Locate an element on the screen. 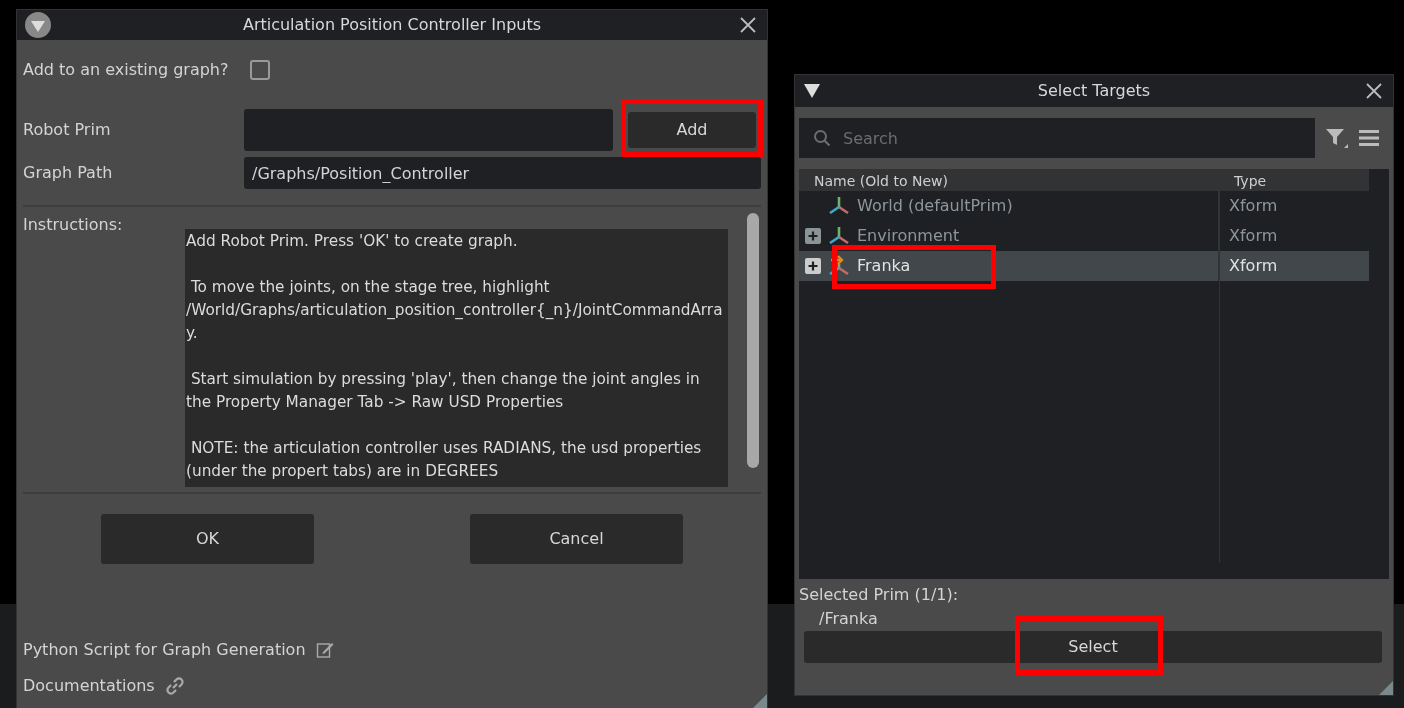 The width and height of the screenshot is (1404, 708). selected-path: /Franka is located at coordinates (848, 619).